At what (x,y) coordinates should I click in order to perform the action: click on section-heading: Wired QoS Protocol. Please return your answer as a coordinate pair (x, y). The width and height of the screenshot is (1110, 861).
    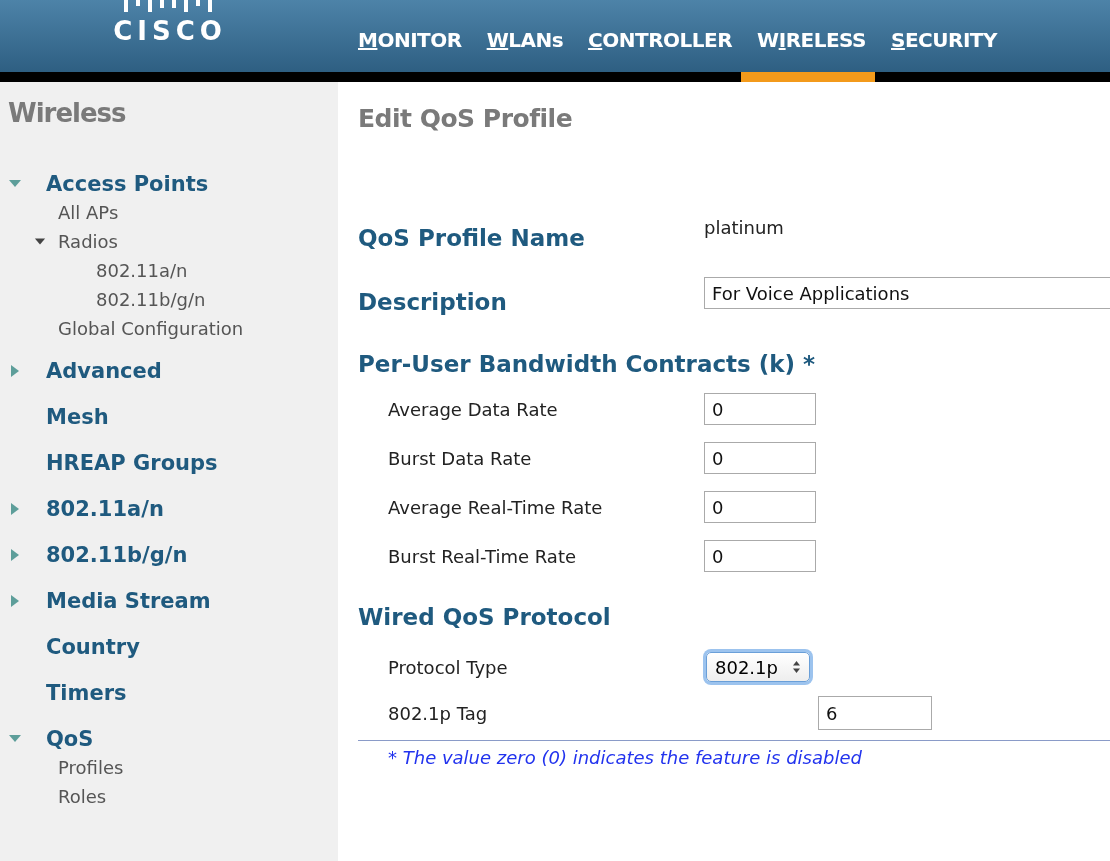
    Looking at the image, I should click on (485, 617).